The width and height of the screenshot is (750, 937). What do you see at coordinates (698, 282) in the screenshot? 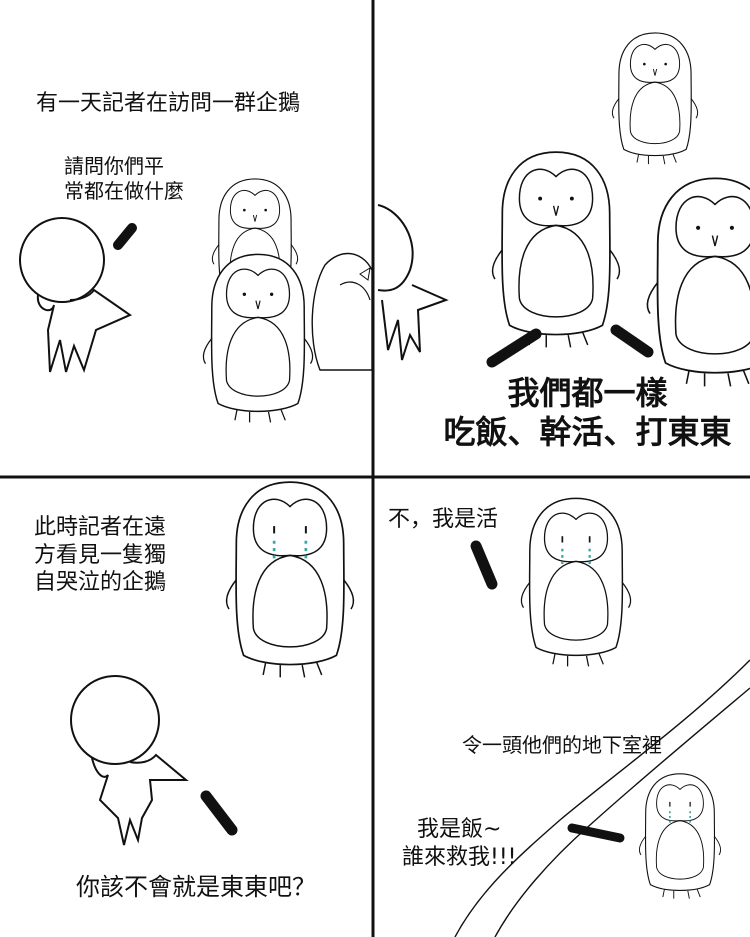
I see `penguin-right-edge` at bounding box center [698, 282].